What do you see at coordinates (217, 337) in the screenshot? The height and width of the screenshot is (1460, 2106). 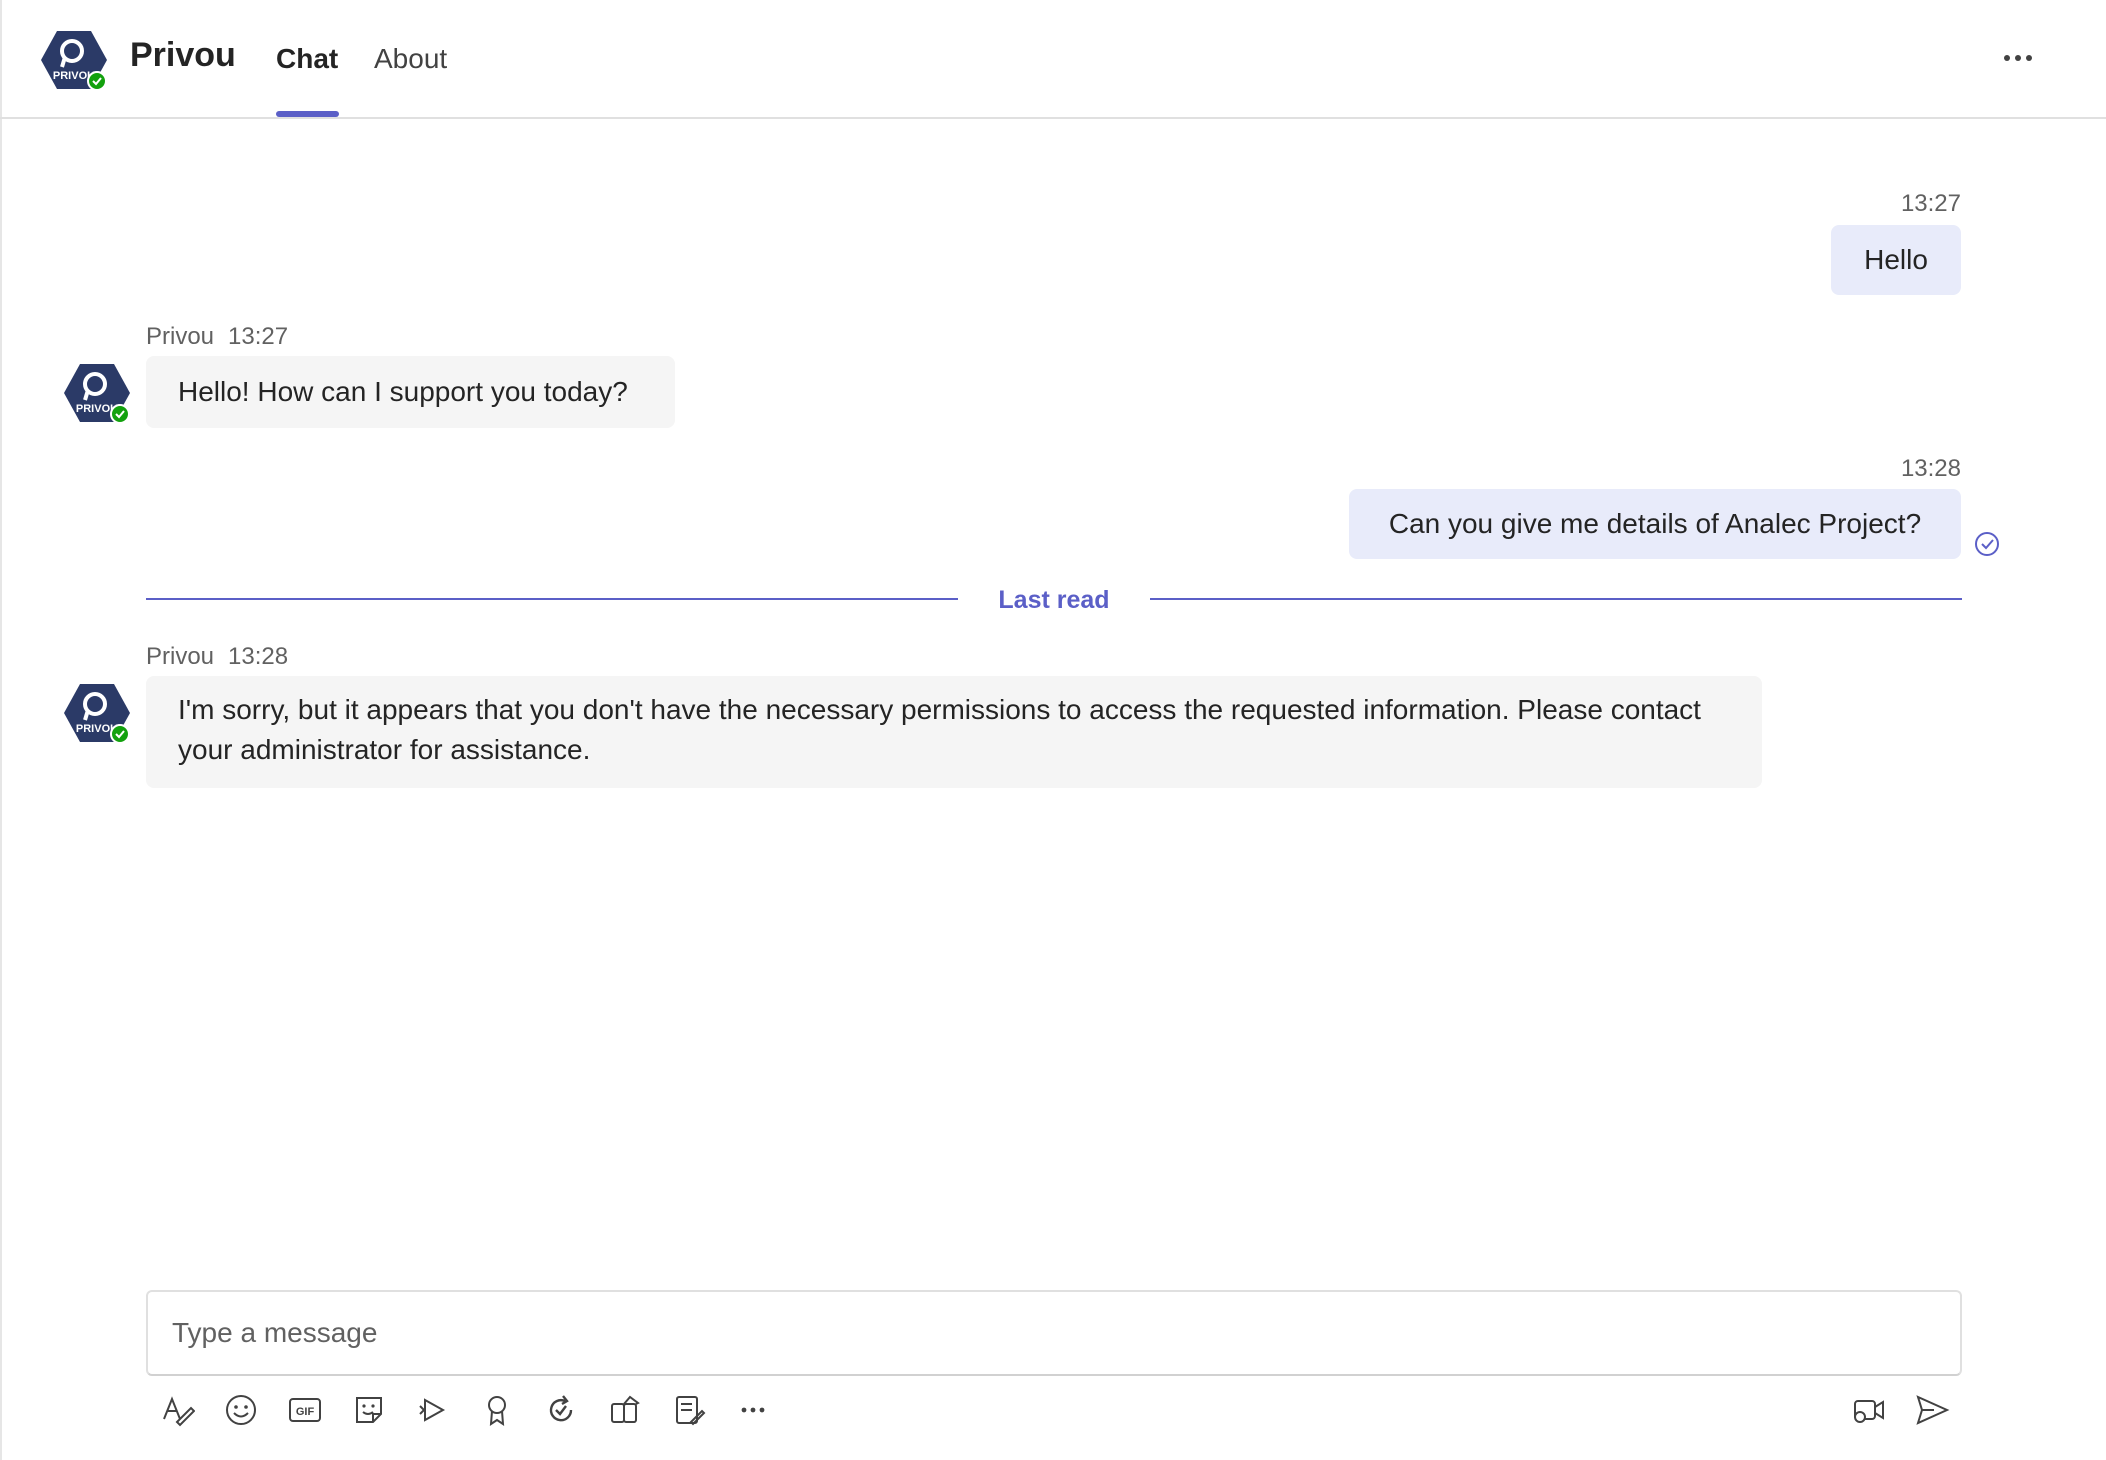 I see `message-header: Privou 13:27` at bounding box center [217, 337].